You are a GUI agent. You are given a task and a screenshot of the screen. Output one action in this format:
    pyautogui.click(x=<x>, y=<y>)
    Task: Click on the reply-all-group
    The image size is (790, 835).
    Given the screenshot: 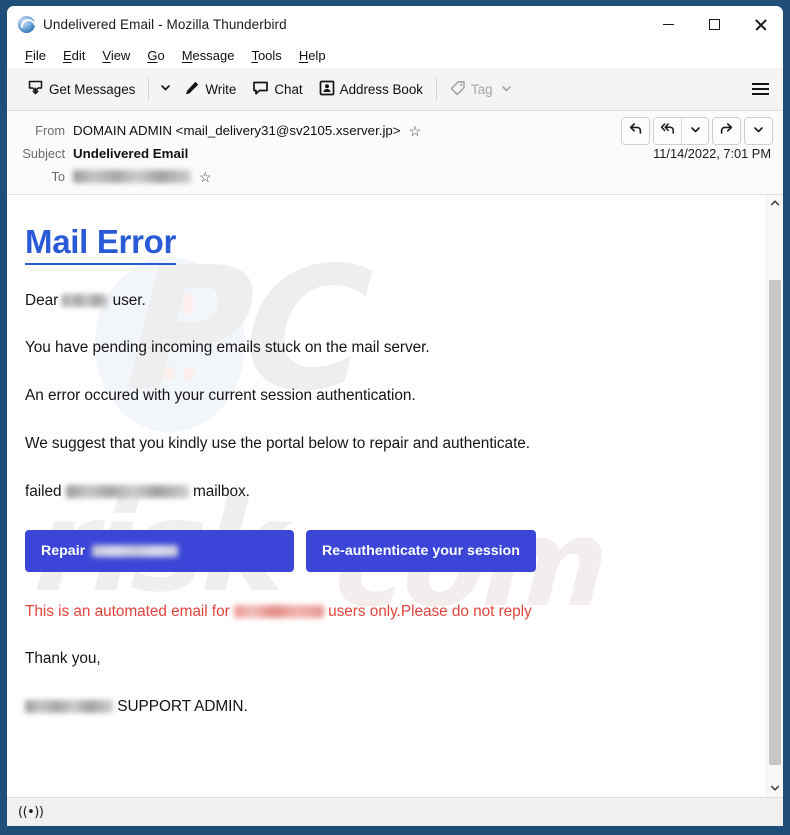 What is the action you would take?
    pyautogui.click(x=681, y=131)
    